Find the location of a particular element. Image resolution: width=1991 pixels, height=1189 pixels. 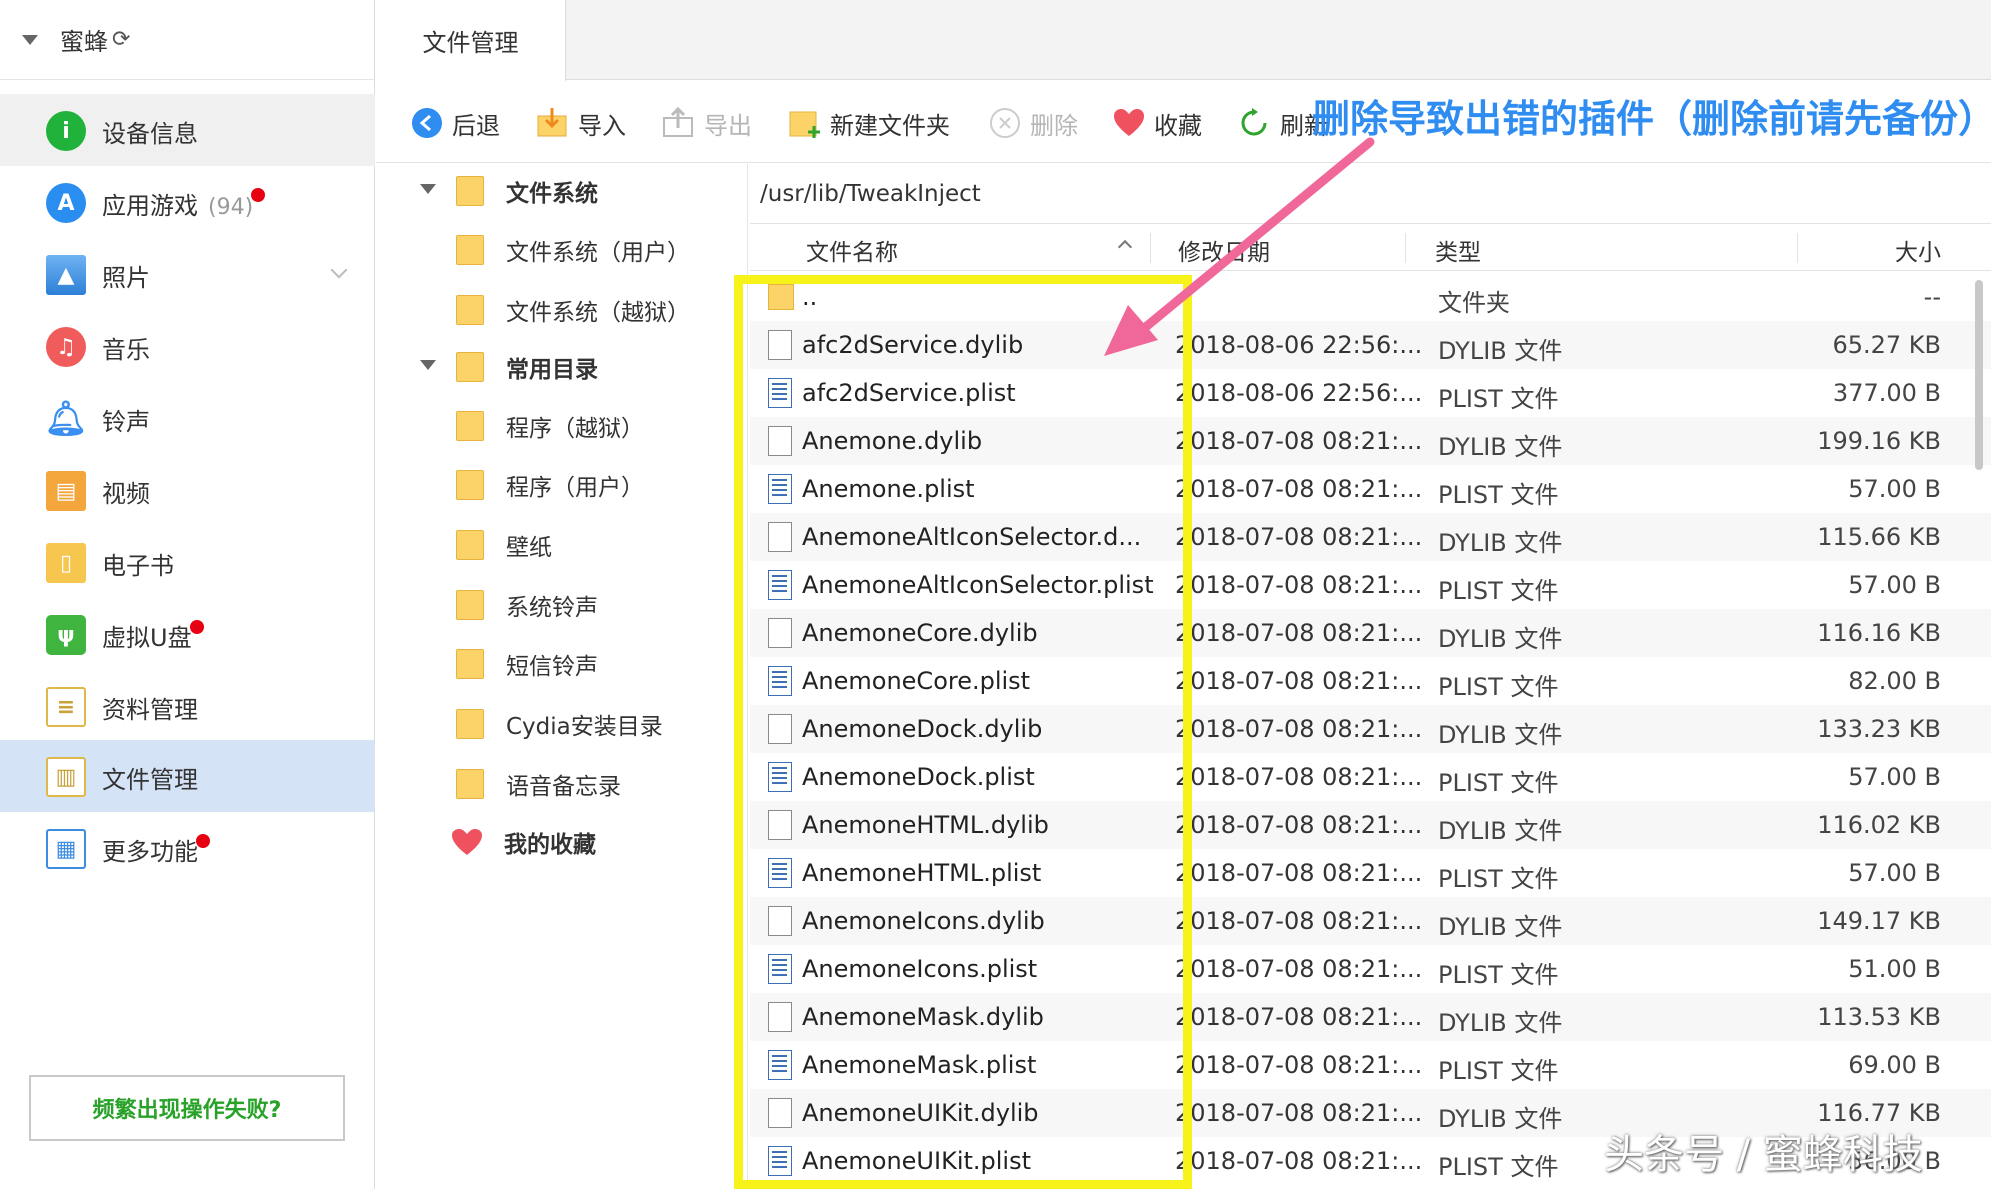

tree-item-cydia-dir: Cydia安装目录 is located at coordinates (559, 724).